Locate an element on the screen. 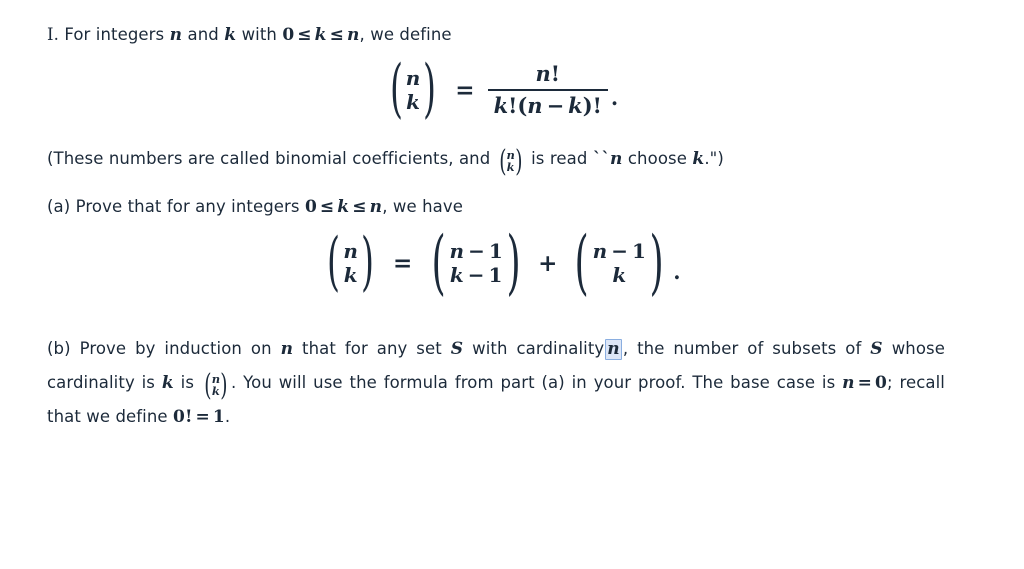 The height and width of the screenshot is (569, 1024). part-b-text6: is is located at coordinates (187, 382).